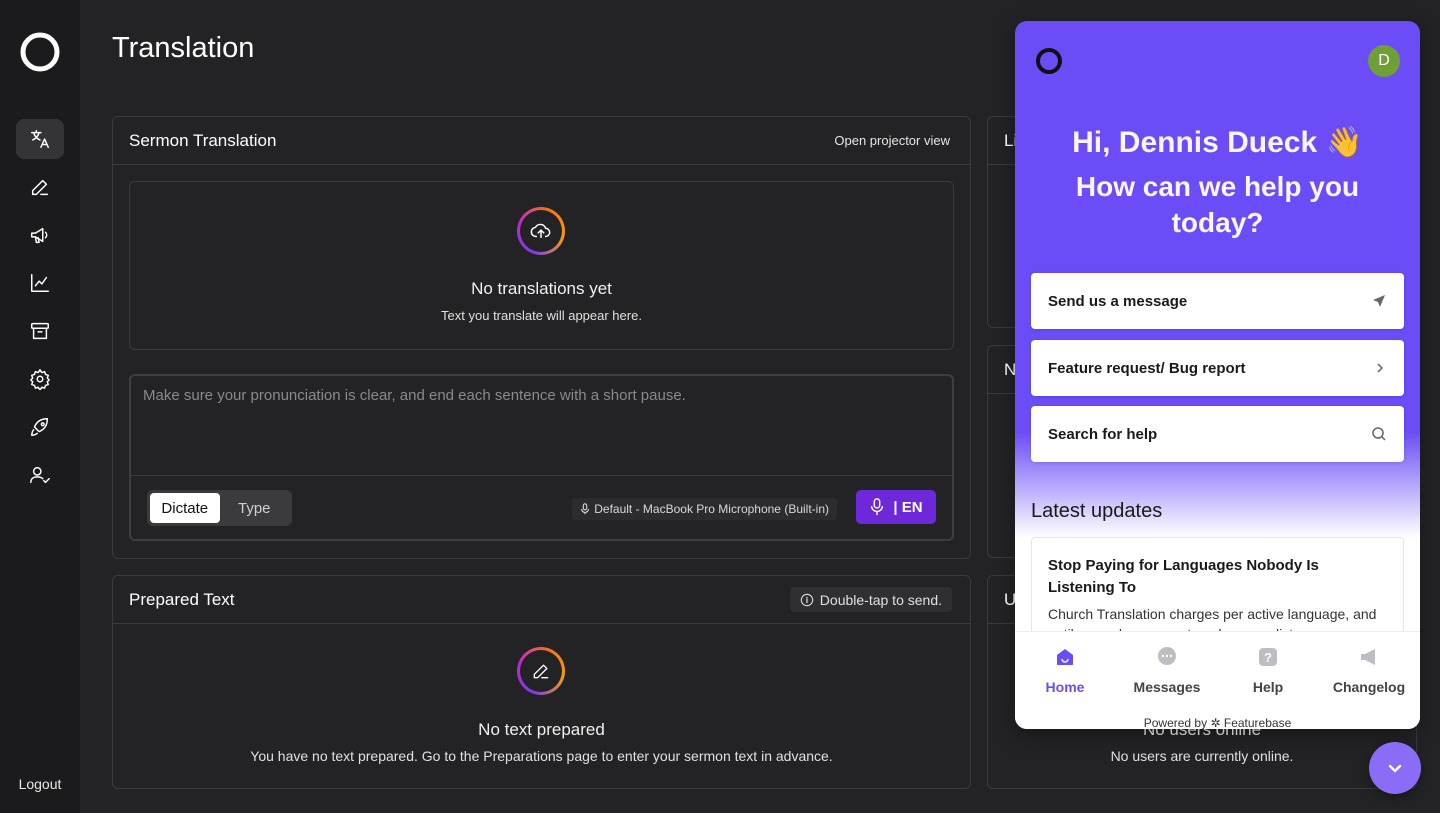 This screenshot has height=813, width=1440. I want to click on send-message-button: Send us a message, so click(1217, 301).